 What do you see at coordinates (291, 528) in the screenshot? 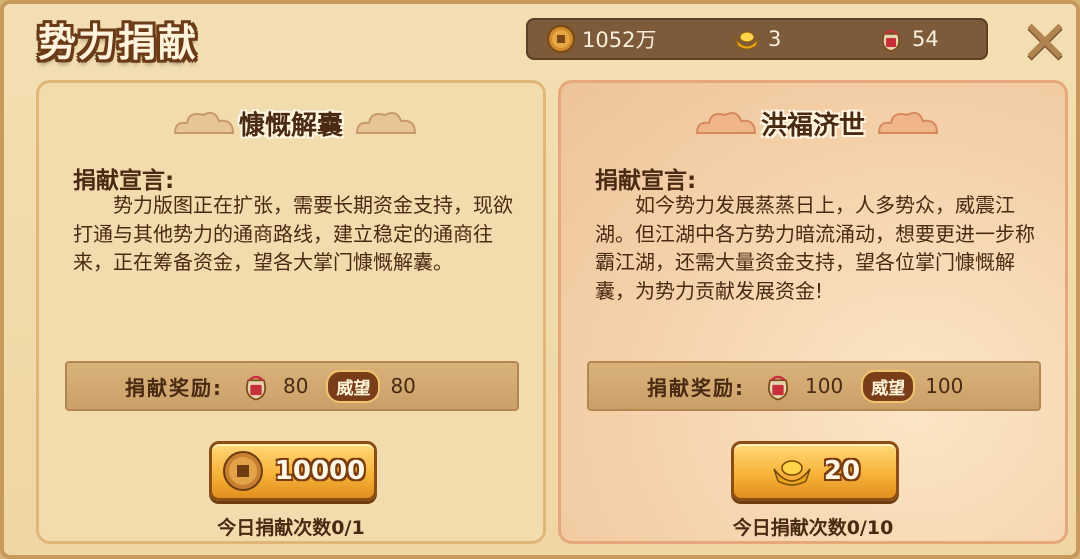
I see `daily-donation-count: 今日捐献次数0/1` at bounding box center [291, 528].